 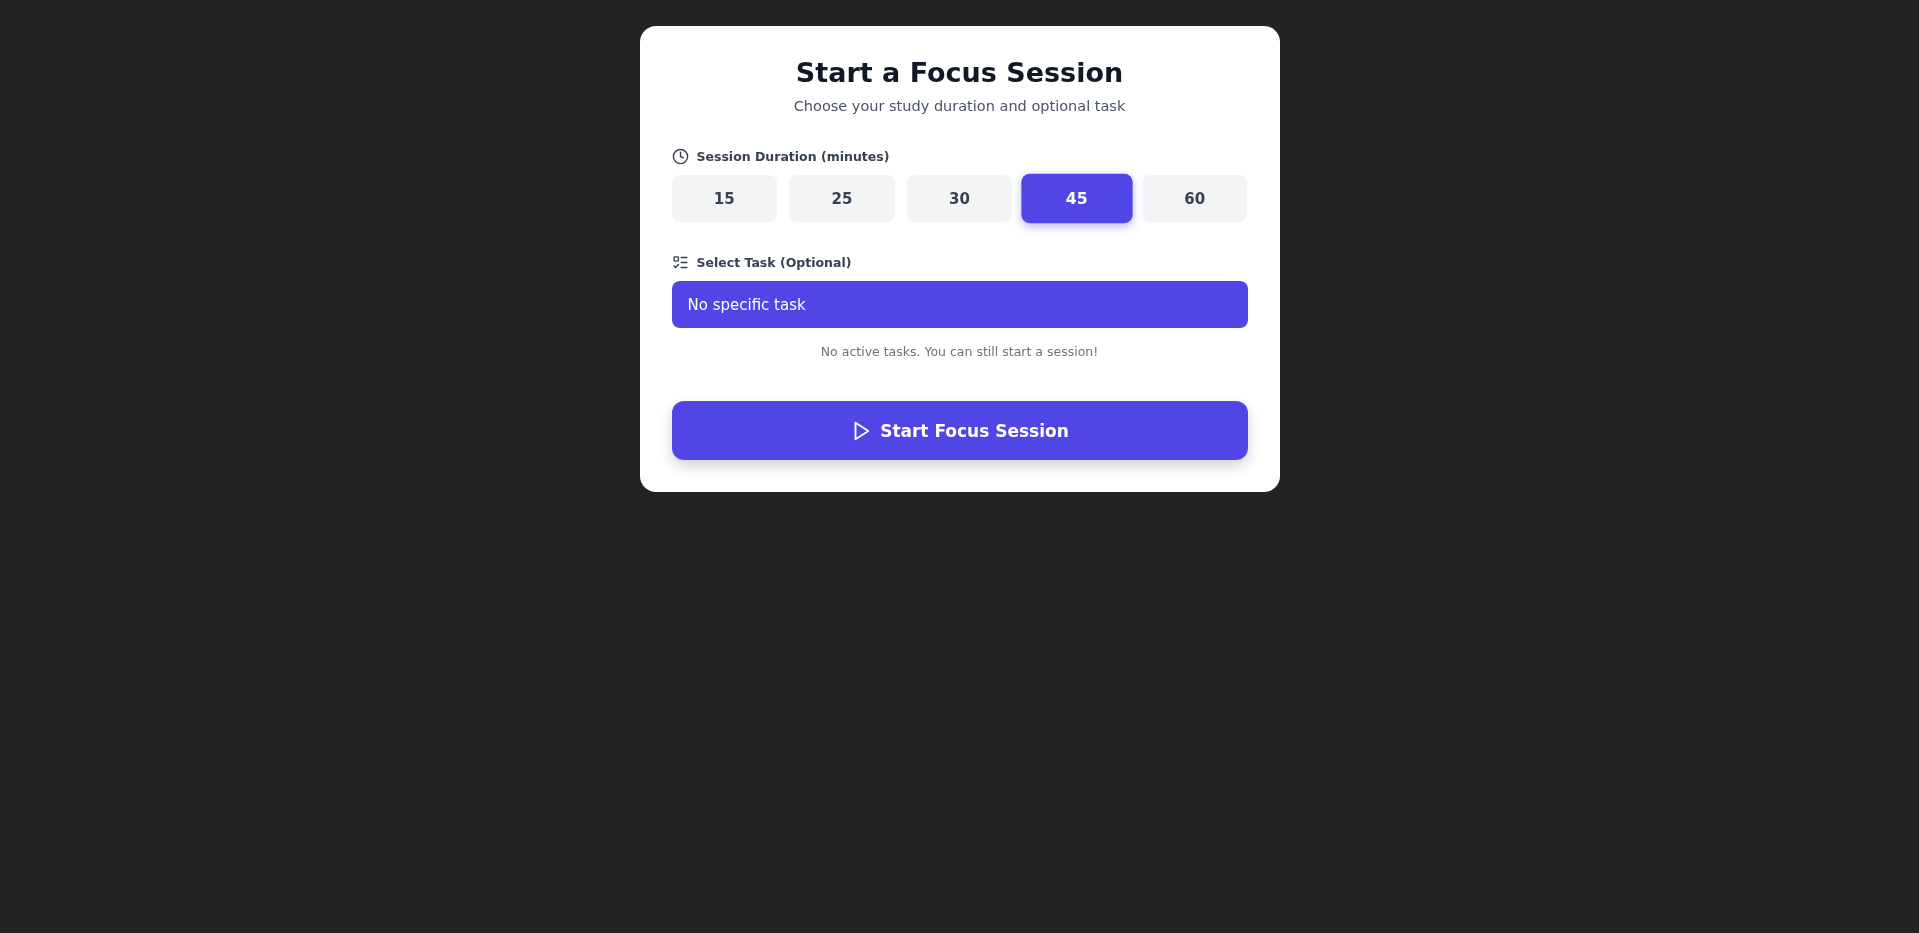 What do you see at coordinates (959, 73) in the screenshot?
I see `card-title: Start a Focus Session` at bounding box center [959, 73].